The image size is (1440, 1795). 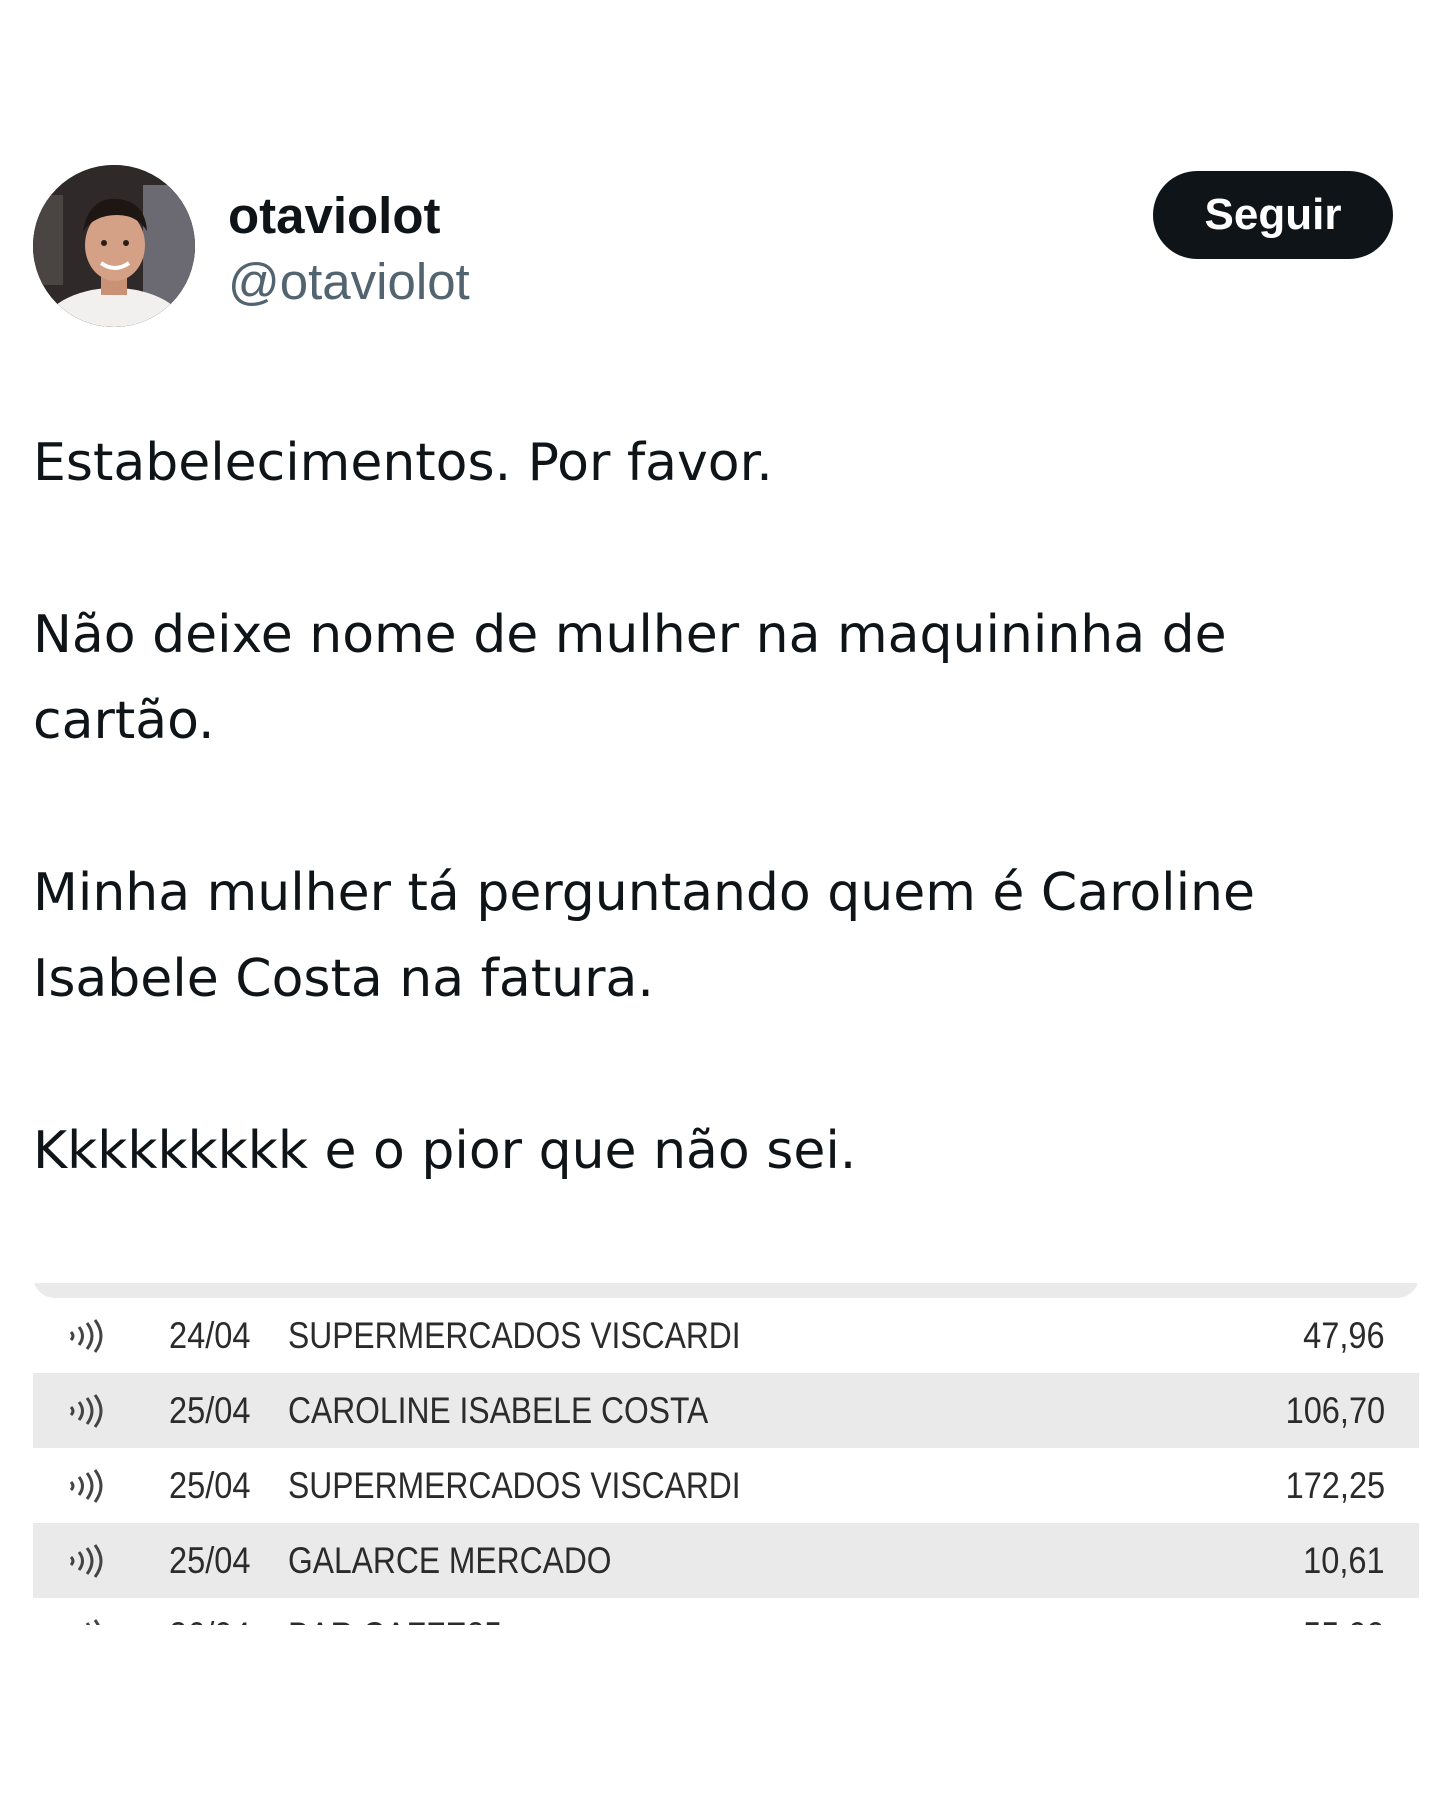 What do you see at coordinates (713, 247) in the screenshot?
I see `tweet-header: otaviolot @otaviolot Seguir` at bounding box center [713, 247].